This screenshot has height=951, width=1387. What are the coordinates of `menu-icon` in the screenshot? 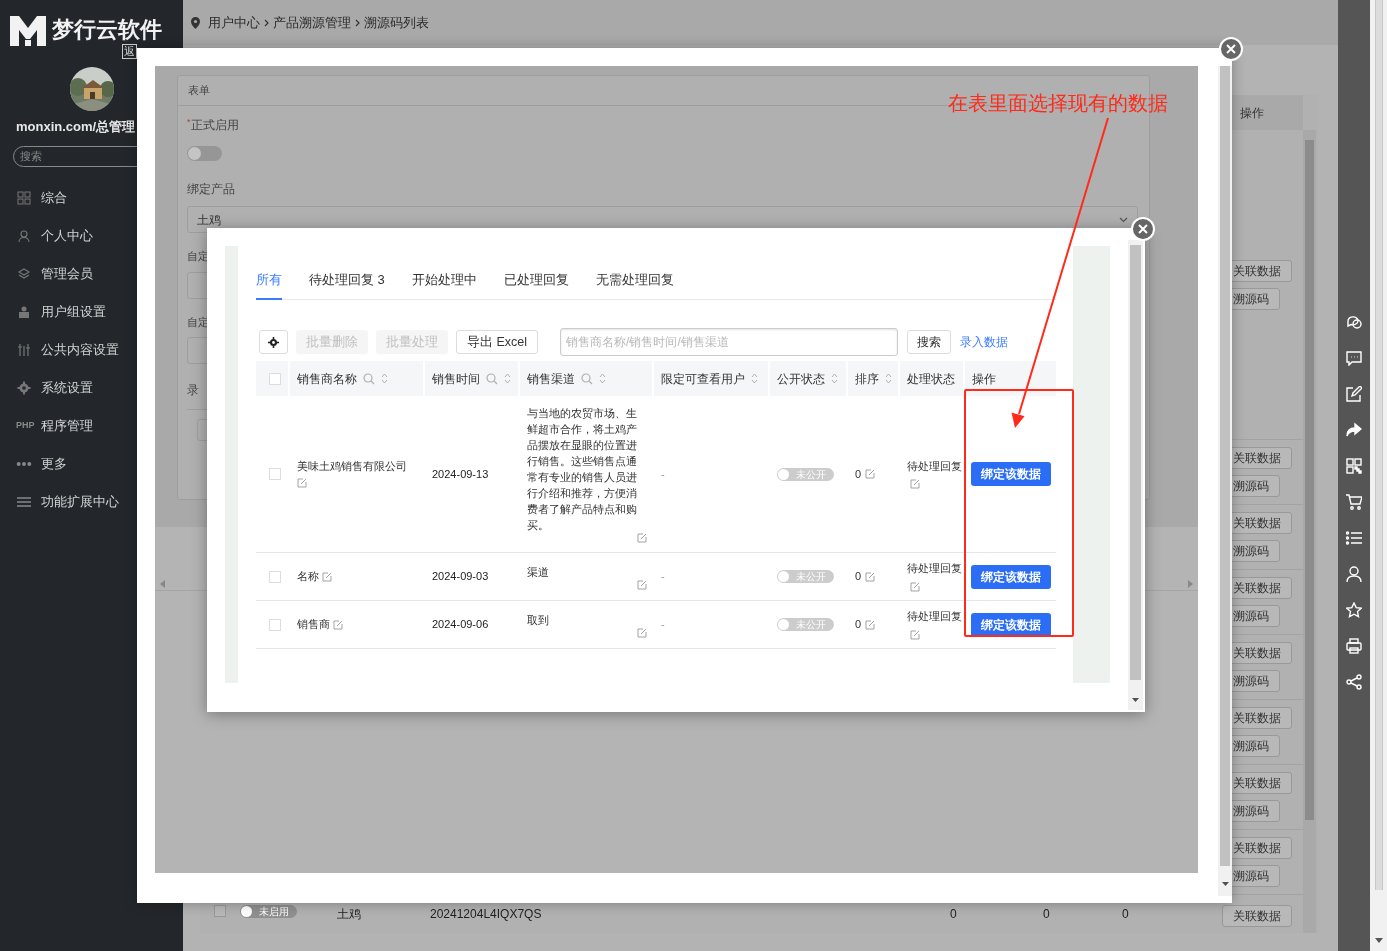 It's located at (24, 501).